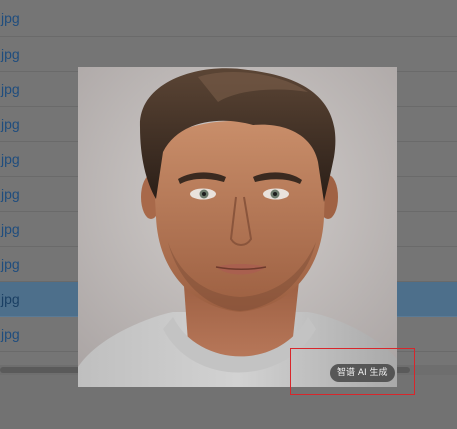 The image size is (457, 429). Describe the element at coordinates (228, 18) in the screenshot. I see `file-row: jpg` at that location.